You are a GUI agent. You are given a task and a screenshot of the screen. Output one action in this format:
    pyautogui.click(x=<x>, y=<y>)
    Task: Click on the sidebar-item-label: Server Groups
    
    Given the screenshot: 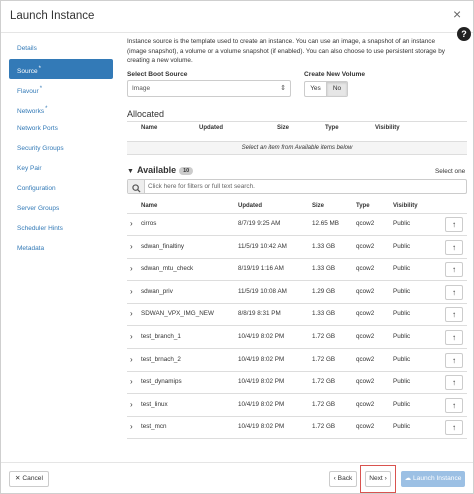 What is the action you would take?
    pyautogui.click(x=38, y=208)
    